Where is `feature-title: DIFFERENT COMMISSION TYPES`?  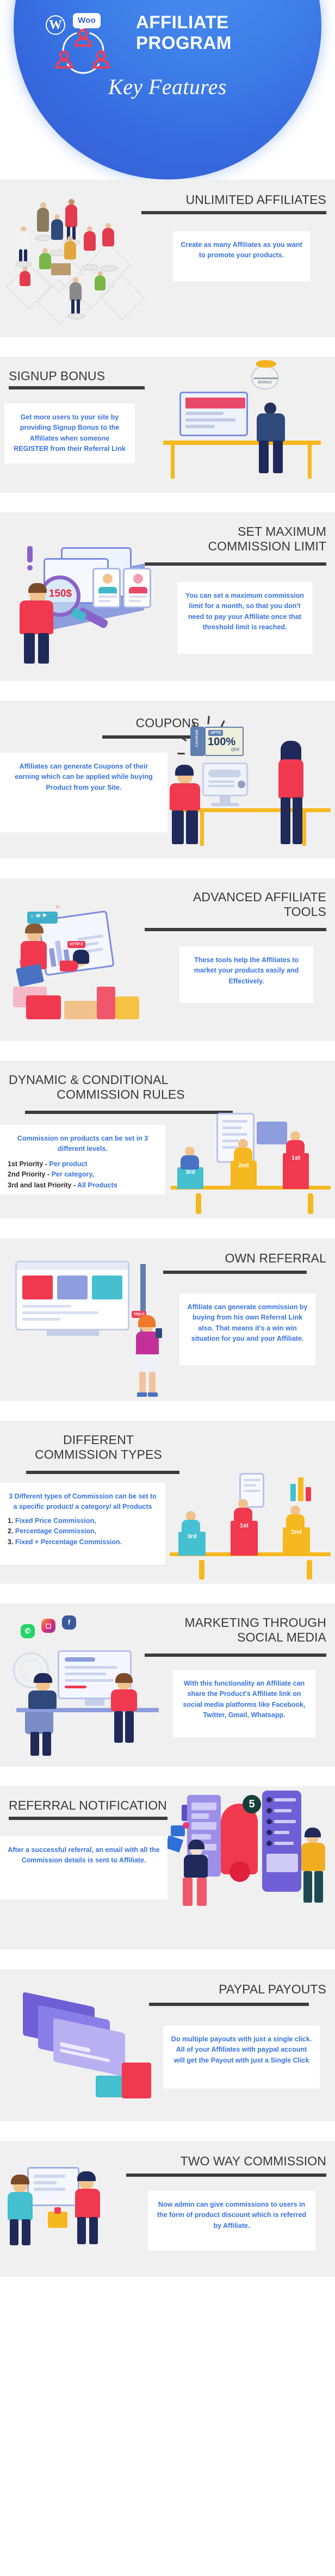 feature-title: DIFFERENT COMMISSION TYPES is located at coordinates (98, 1448).